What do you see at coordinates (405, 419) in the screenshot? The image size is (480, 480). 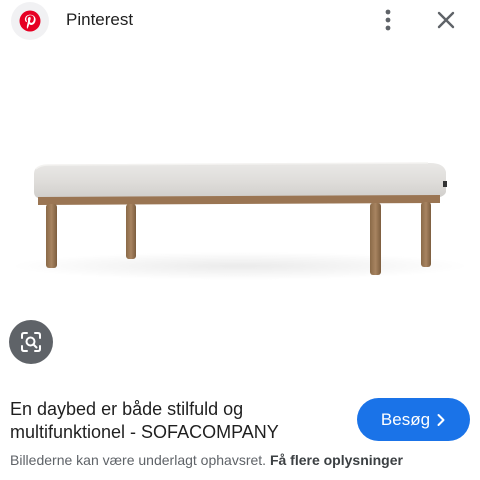 I see `visit-button-label: Besøg` at bounding box center [405, 419].